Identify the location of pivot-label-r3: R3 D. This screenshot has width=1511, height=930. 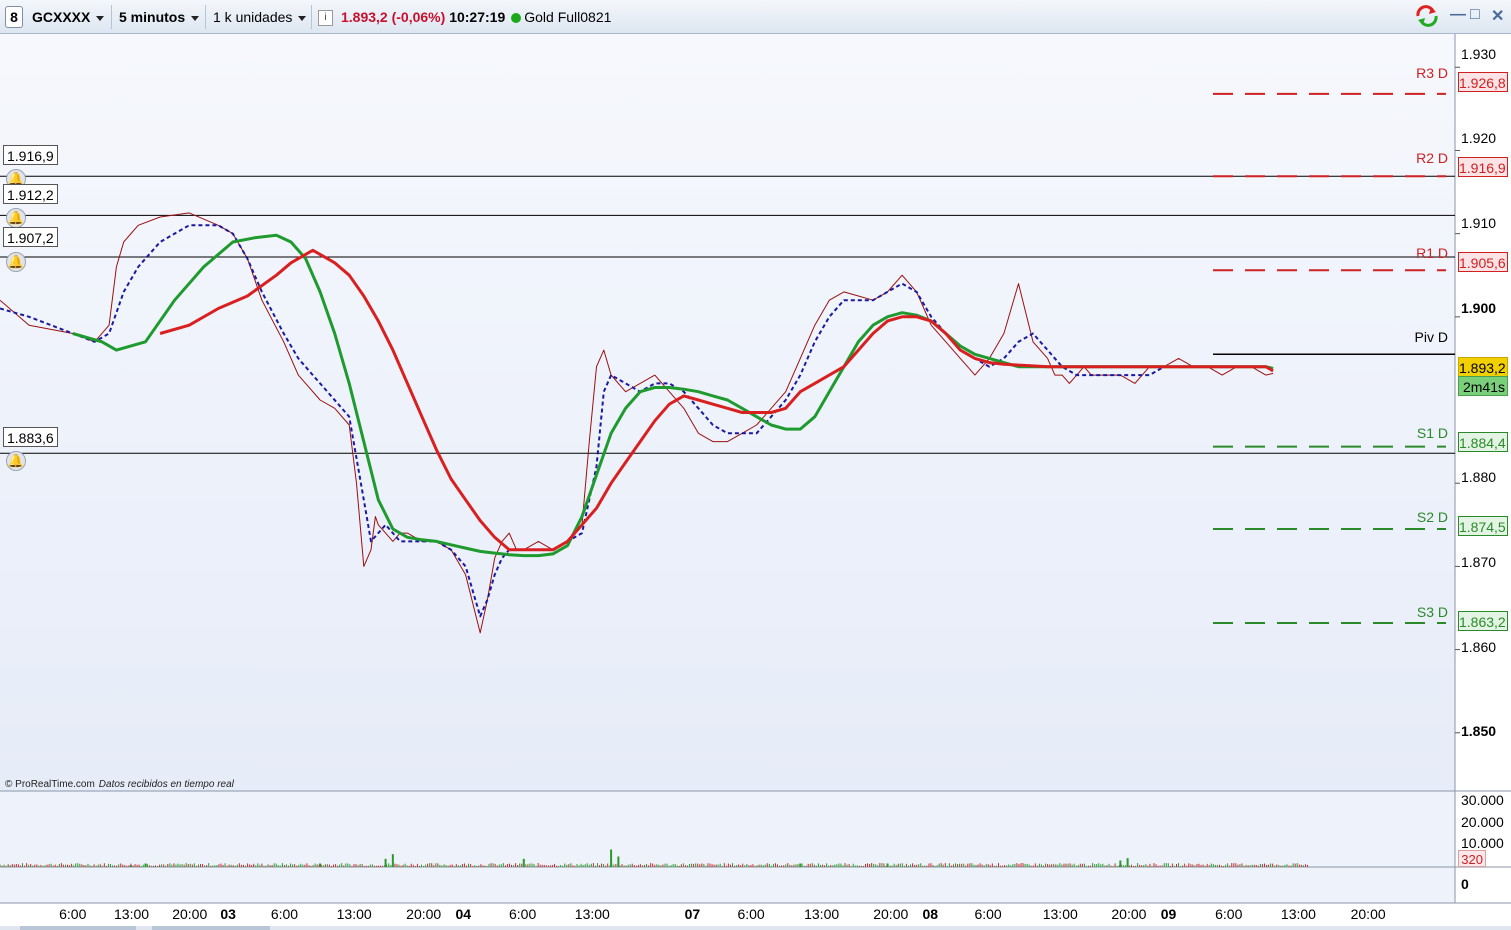
(1432, 73).